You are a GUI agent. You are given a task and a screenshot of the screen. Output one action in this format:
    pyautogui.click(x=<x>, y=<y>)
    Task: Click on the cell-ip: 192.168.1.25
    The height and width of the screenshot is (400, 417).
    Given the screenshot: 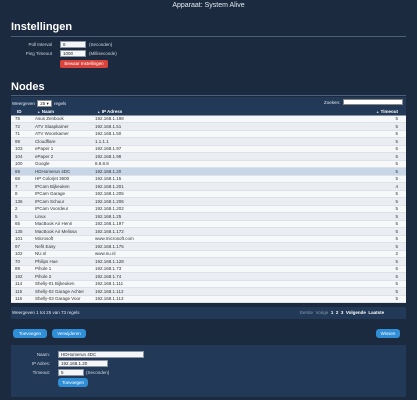 What is the action you would take?
    pyautogui.click(x=213, y=216)
    